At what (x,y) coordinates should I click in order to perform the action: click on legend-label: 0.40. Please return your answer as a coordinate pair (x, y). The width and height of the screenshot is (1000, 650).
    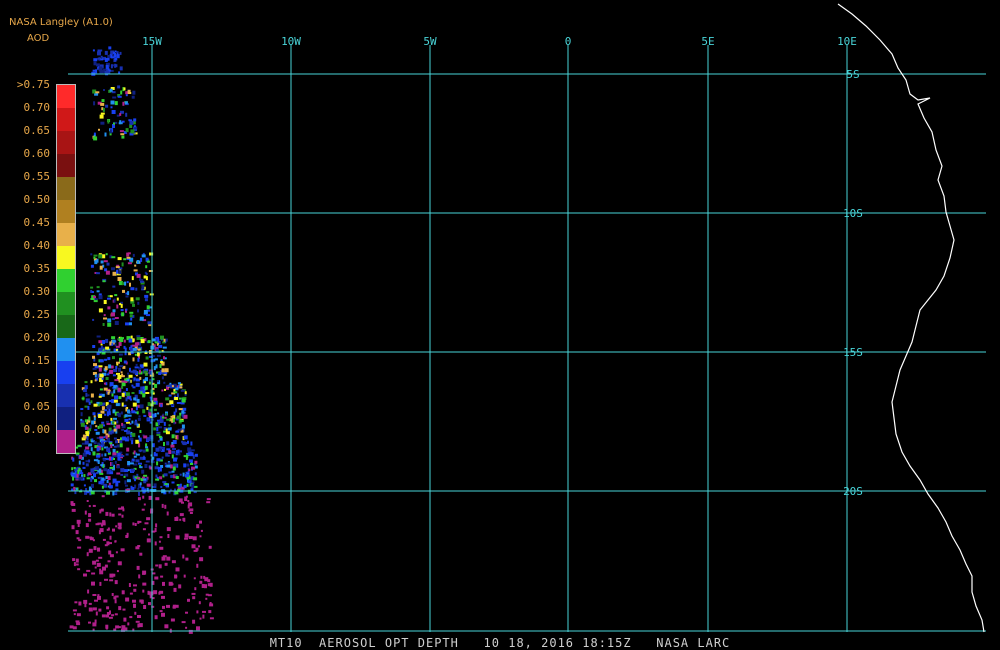
    Looking at the image, I should click on (37, 245).